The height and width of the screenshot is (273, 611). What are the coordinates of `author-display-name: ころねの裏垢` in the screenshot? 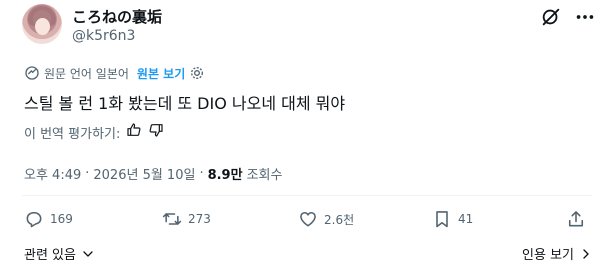 It's located at (117, 16).